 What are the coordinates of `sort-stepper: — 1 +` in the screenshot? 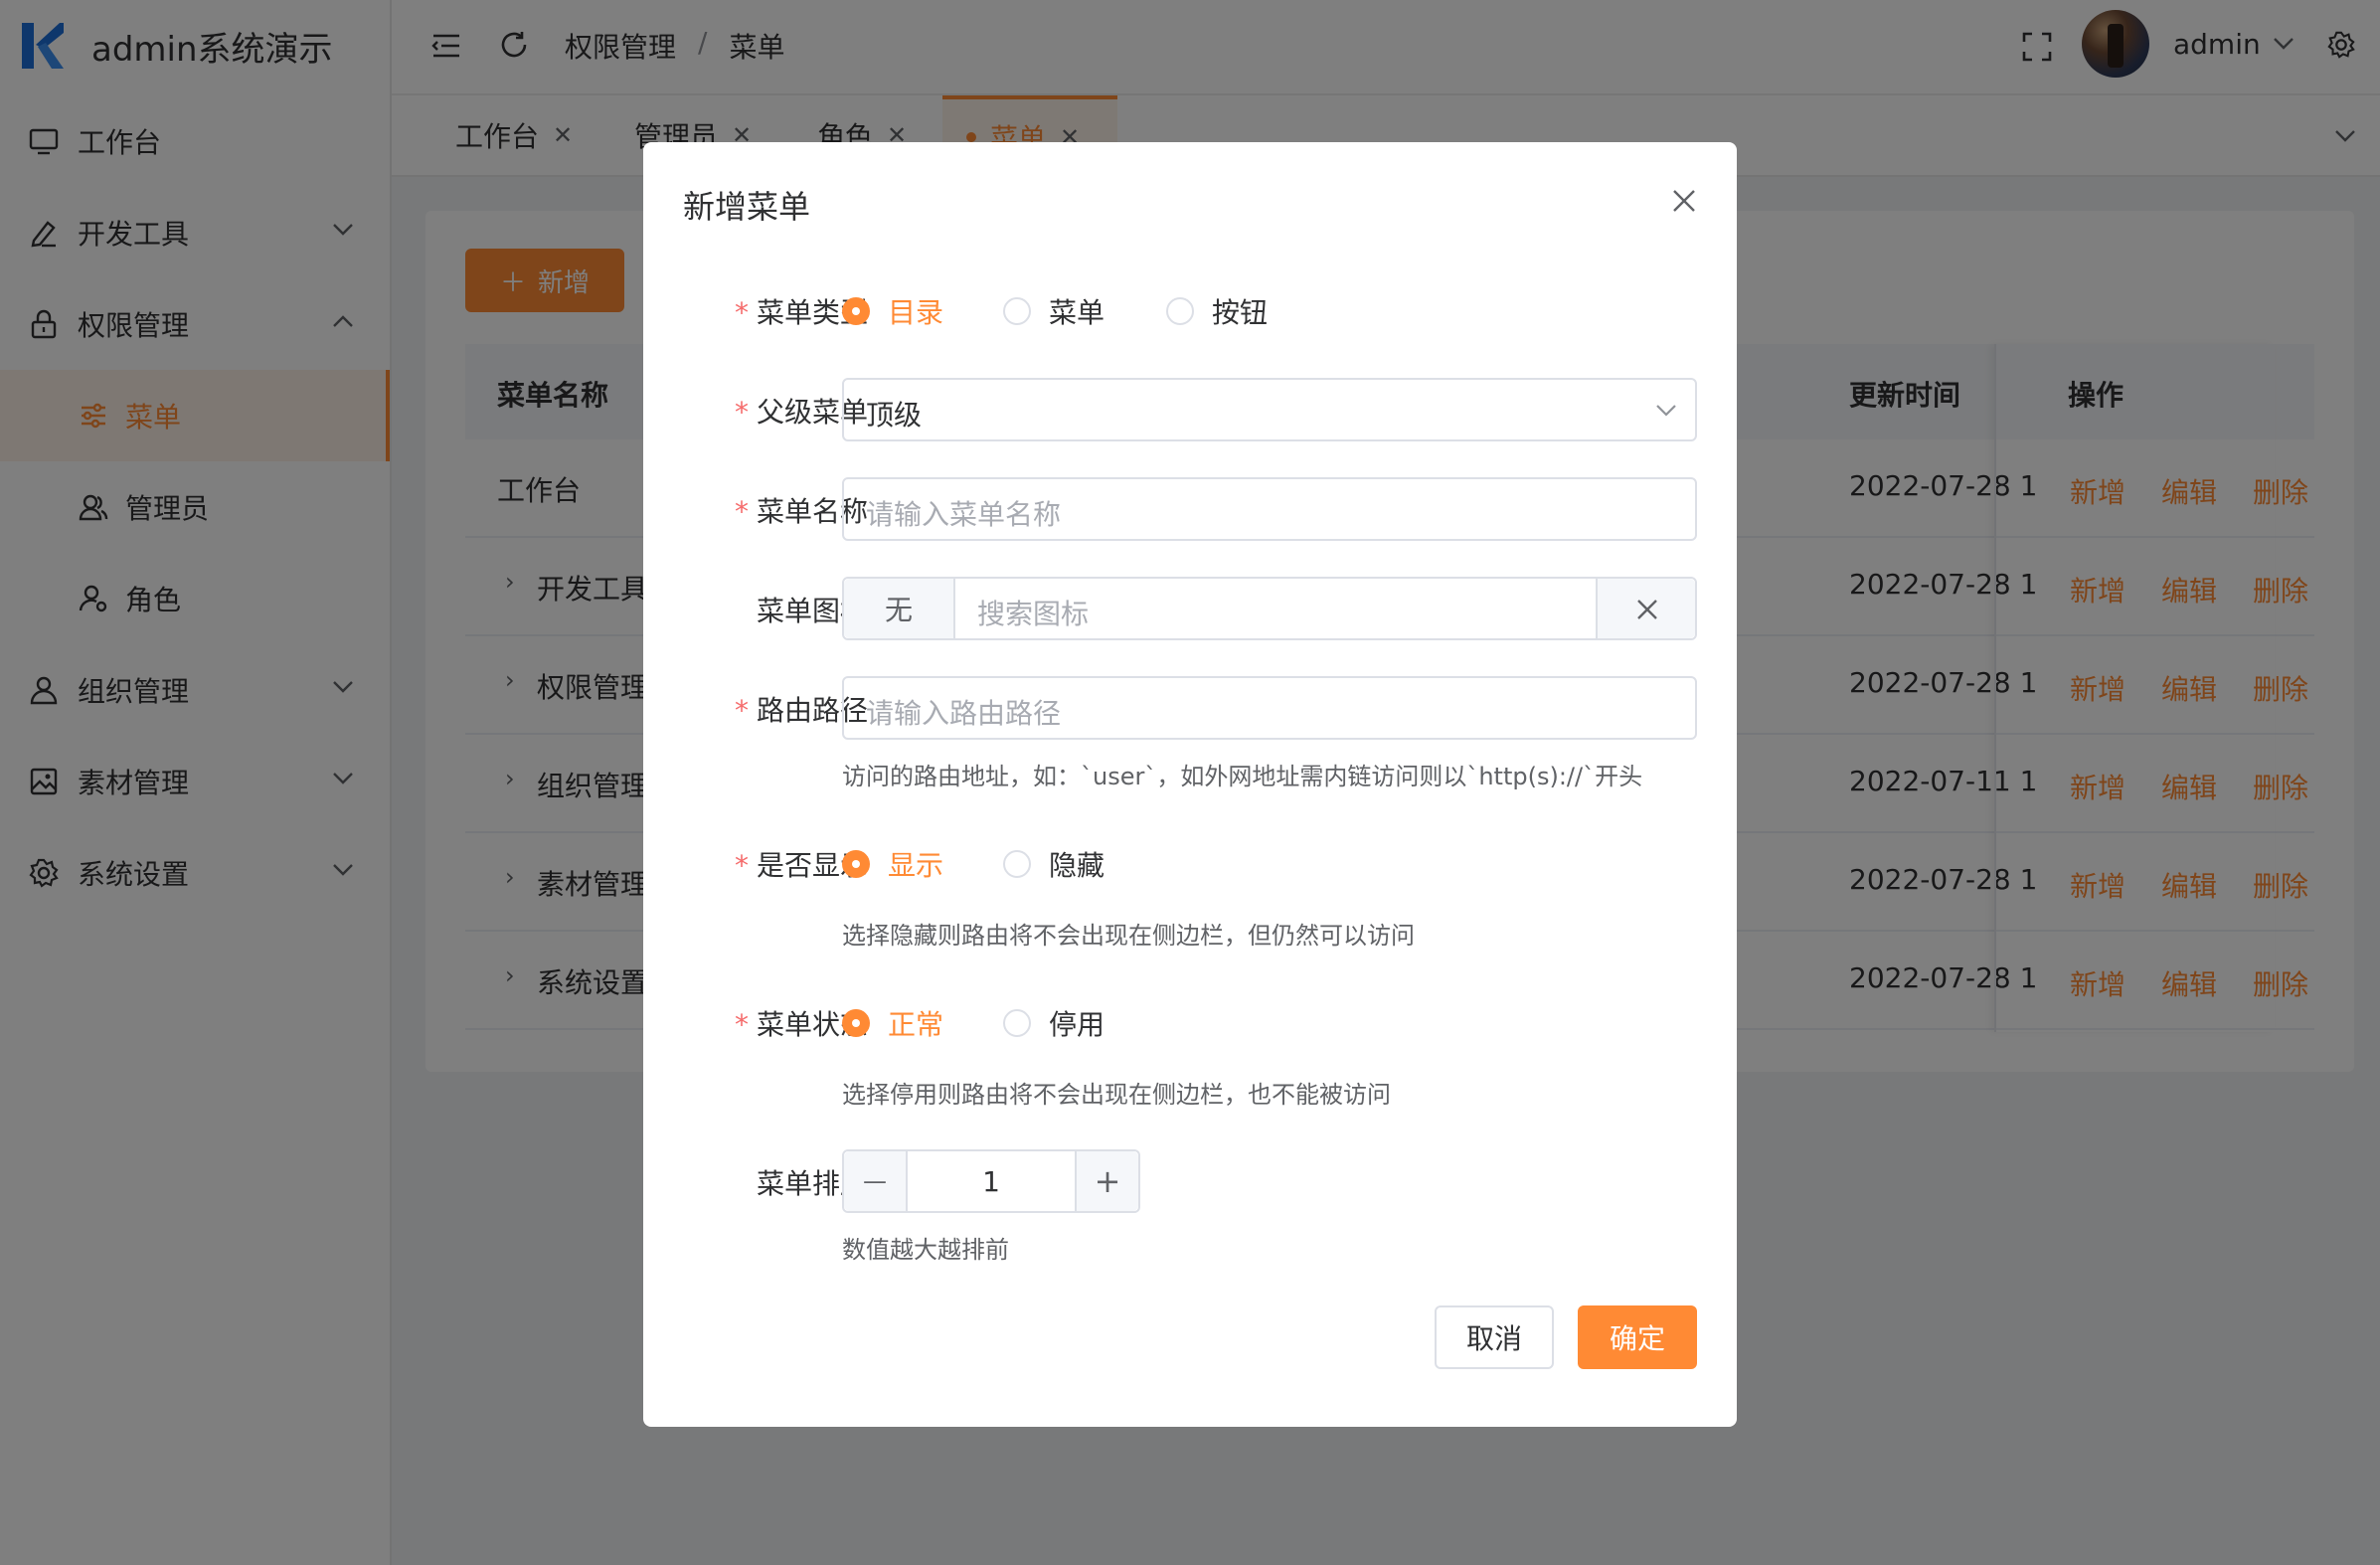 It's located at (991, 1181).